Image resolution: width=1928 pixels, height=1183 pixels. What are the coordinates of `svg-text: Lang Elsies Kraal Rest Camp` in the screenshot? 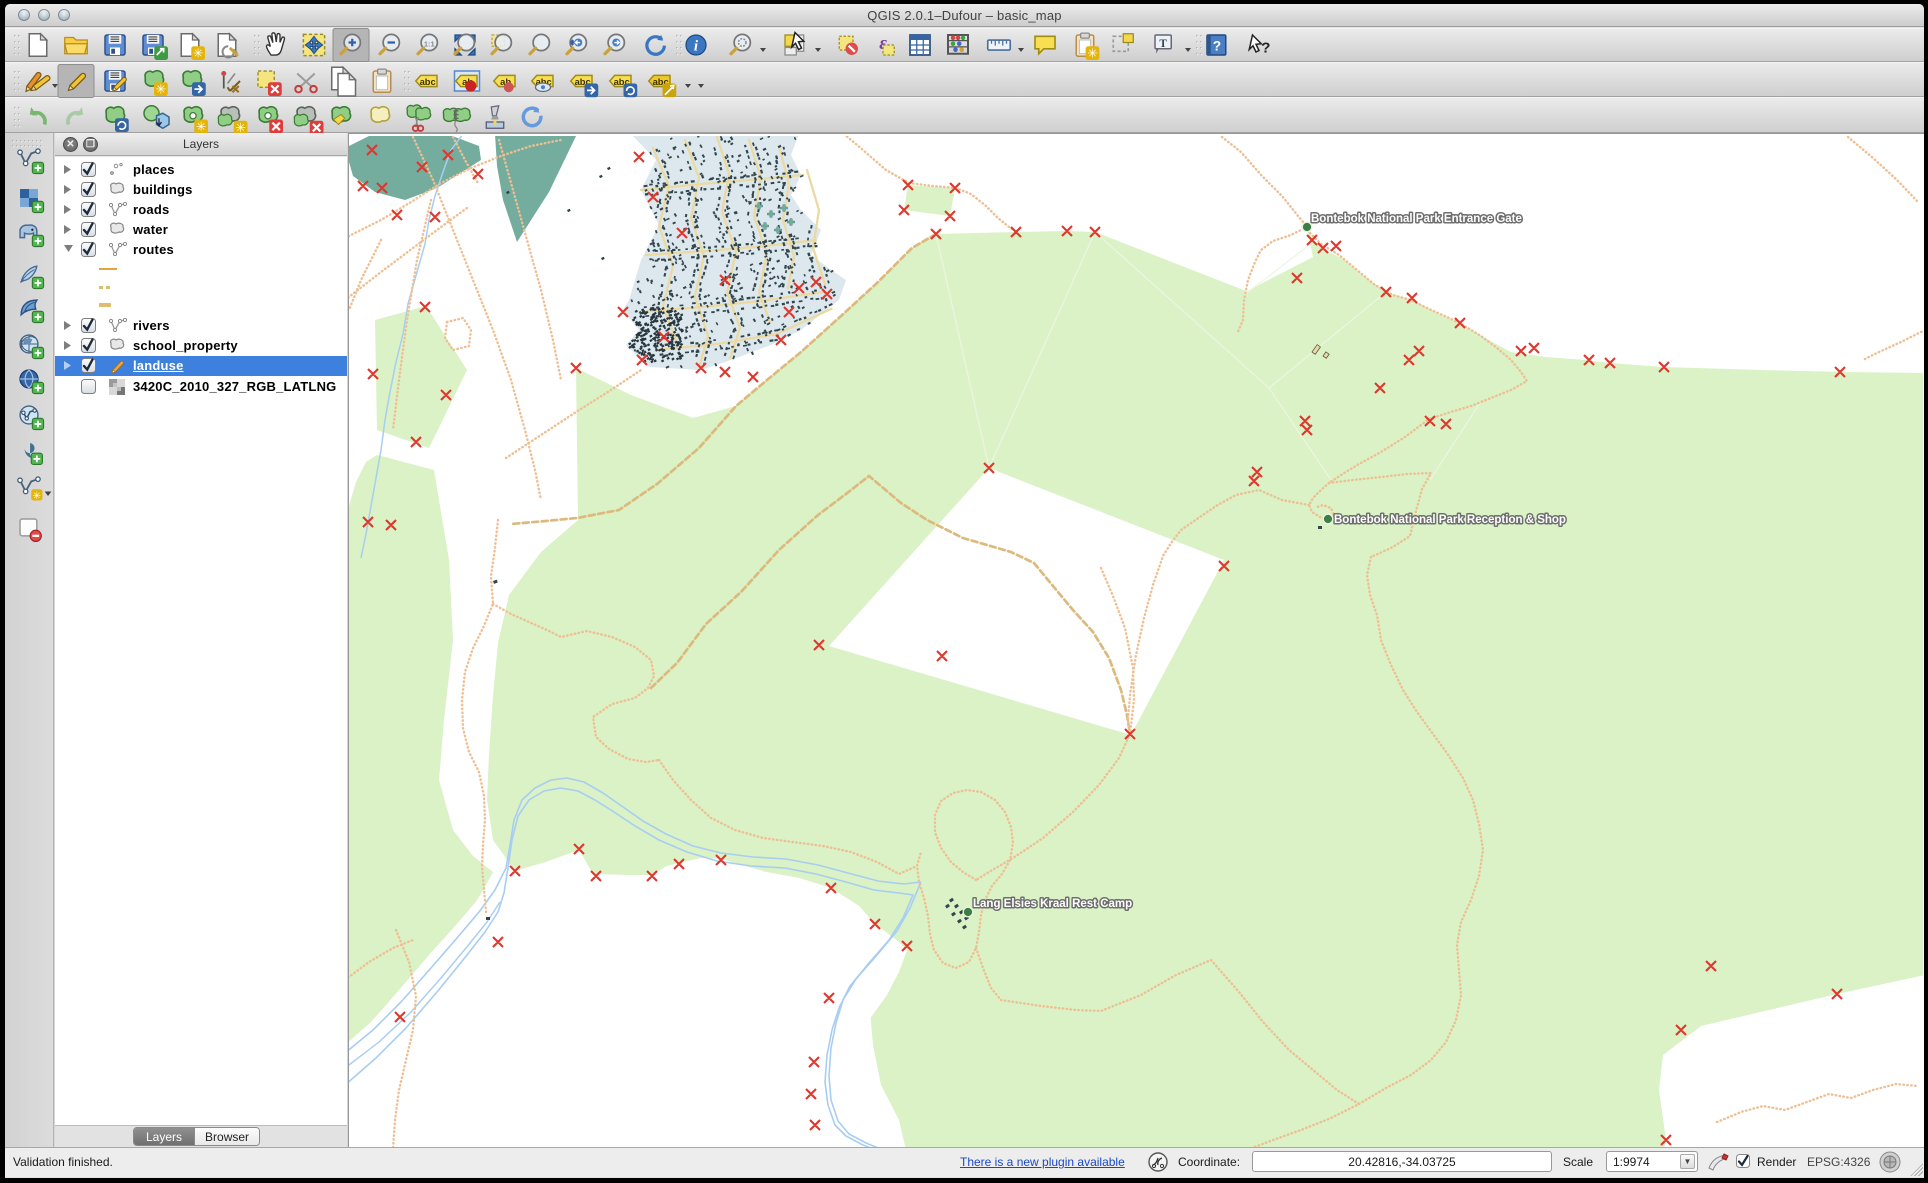 It's located at (1052, 904).